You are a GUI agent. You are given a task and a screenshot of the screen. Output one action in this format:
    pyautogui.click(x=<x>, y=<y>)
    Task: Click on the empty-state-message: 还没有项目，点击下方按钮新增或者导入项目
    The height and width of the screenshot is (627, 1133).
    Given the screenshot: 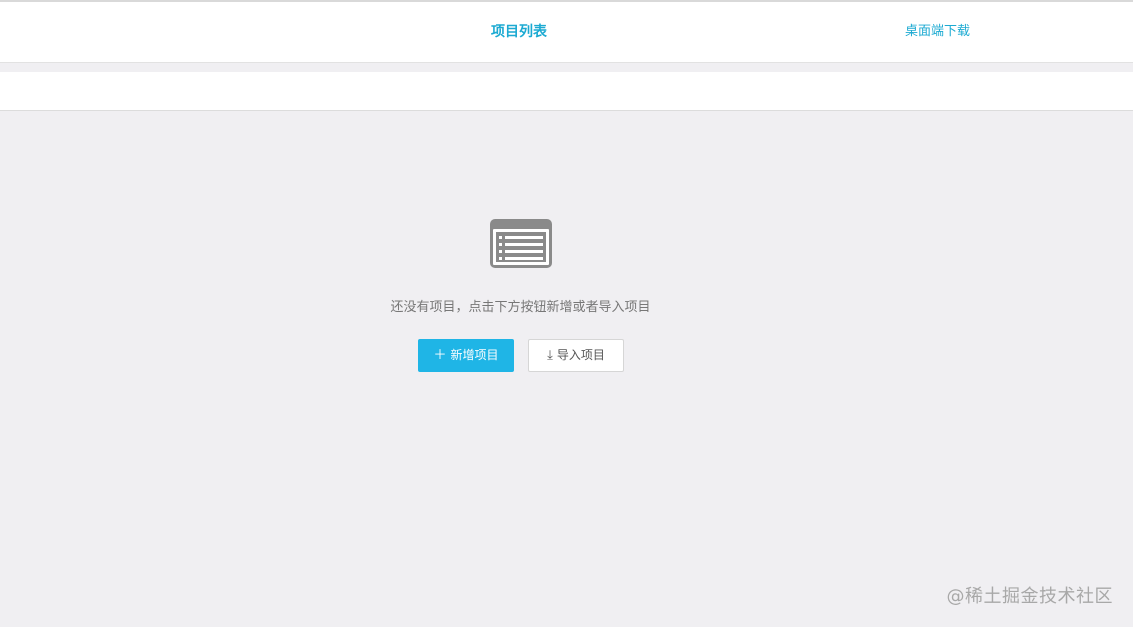 What is the action you would take?
    pyautogui.click(x=520, y=307)
    